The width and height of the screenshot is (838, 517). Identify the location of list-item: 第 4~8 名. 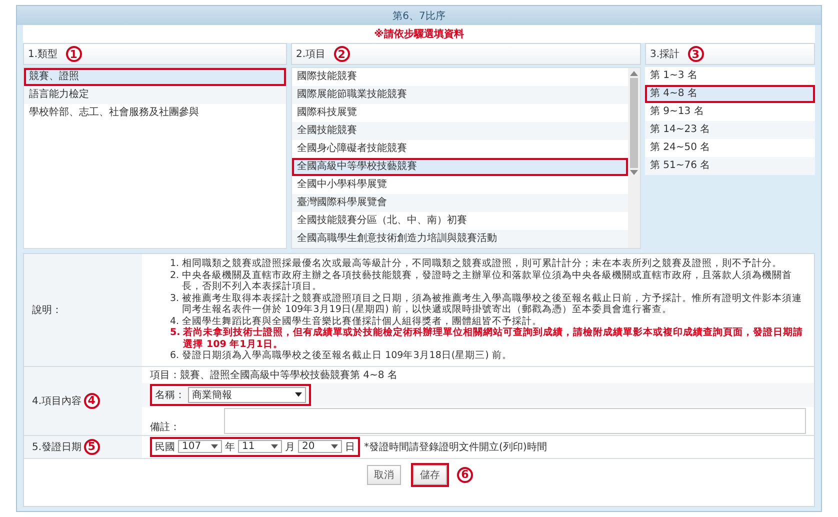
(730, 94).